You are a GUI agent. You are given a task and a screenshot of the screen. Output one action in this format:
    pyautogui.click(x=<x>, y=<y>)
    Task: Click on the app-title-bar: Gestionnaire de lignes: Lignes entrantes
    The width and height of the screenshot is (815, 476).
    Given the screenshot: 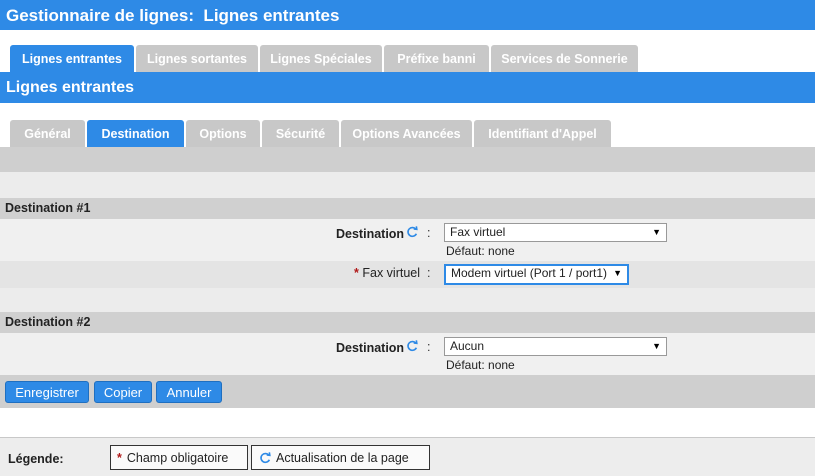 What is the action you would take?
    pyautogui.click(x=407, y=15)
    